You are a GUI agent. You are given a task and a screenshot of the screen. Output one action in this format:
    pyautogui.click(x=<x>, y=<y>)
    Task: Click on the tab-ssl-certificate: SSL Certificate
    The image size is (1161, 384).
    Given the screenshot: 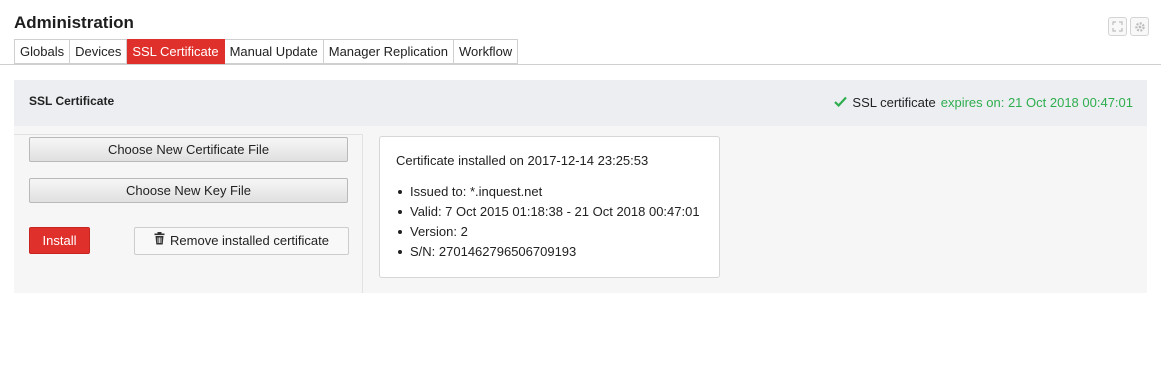 What is the action you would take?
    pyautogui.click(x=176, y=51)
    